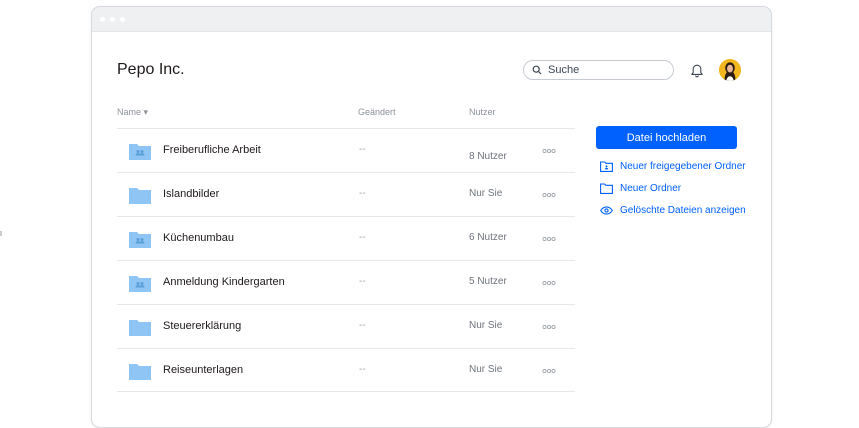  What do you see at coordinates (198, 238) in the screenshot?
I see `row-name: Küchenumbau` at bounding box center [198, 238].